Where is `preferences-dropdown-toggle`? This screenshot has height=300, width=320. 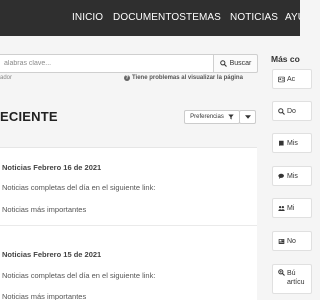
preferences-dropdown-toggle is located at coordinates (247, 117).